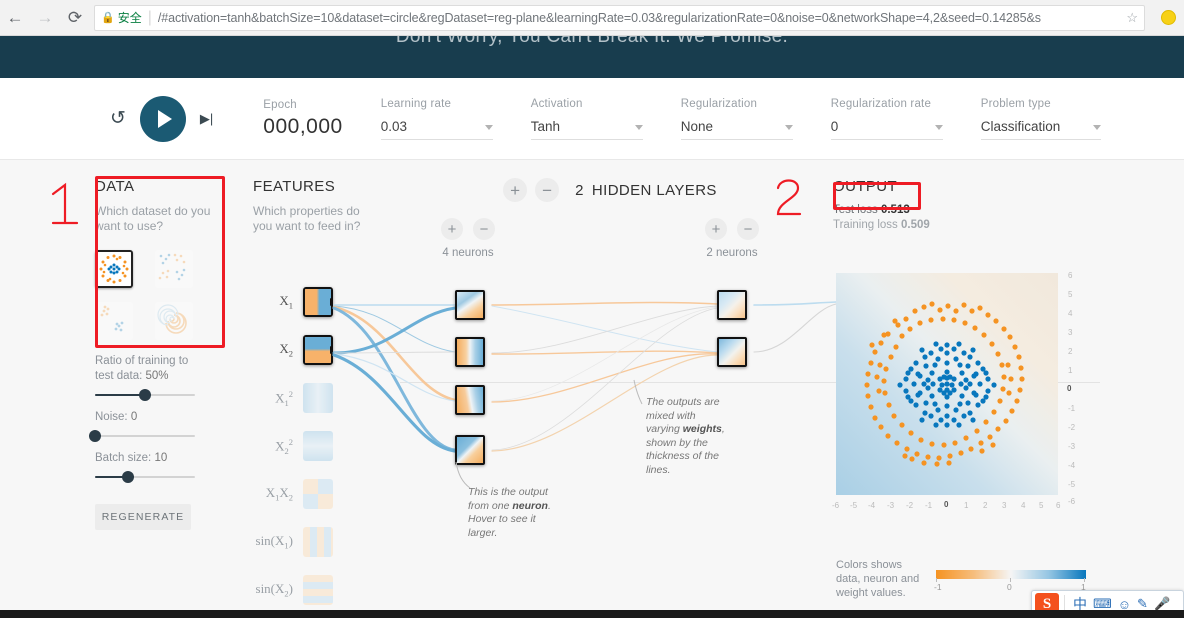  I want to click on feature-row-x2: X2, so click(313, 350).